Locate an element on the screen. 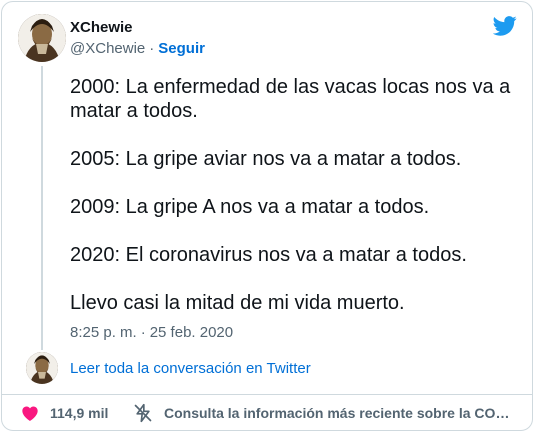  thread-line is located at coordinates (42, 208).